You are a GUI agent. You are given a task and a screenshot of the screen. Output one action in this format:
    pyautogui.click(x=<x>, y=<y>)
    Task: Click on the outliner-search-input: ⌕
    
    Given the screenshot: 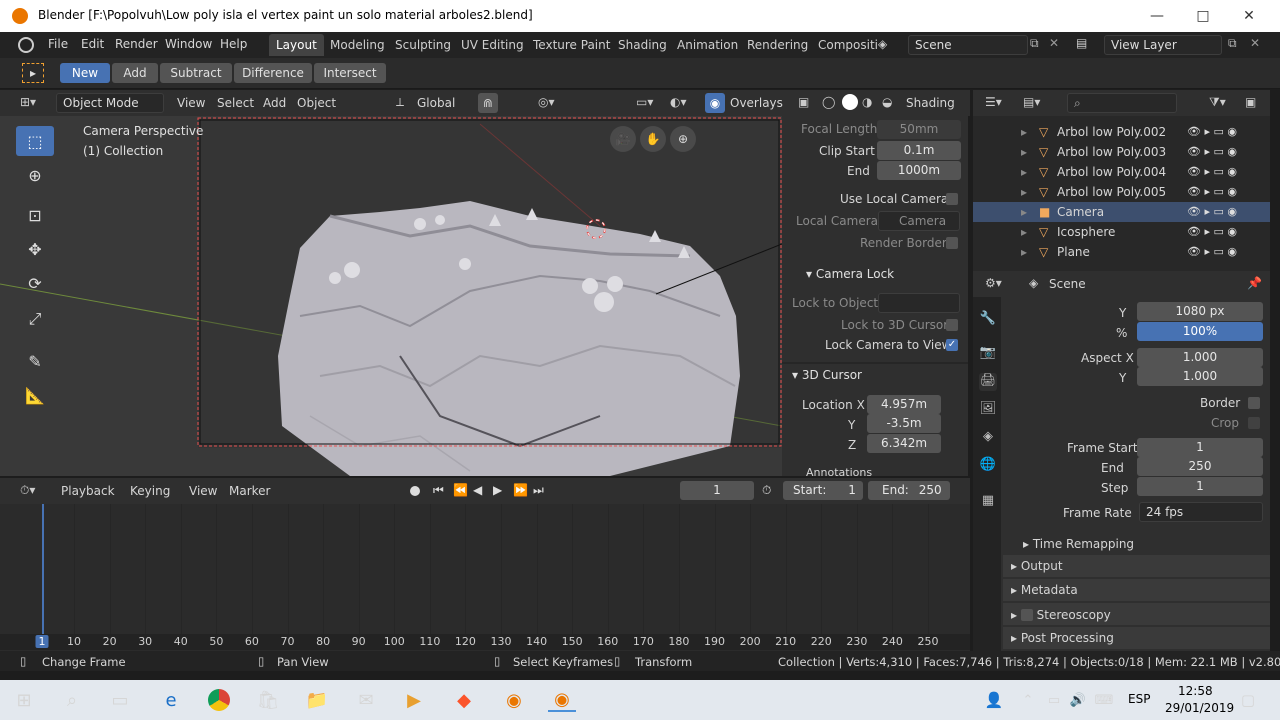 What is the action you would take?
    pyautogui.click(x=1122, y=103)
    